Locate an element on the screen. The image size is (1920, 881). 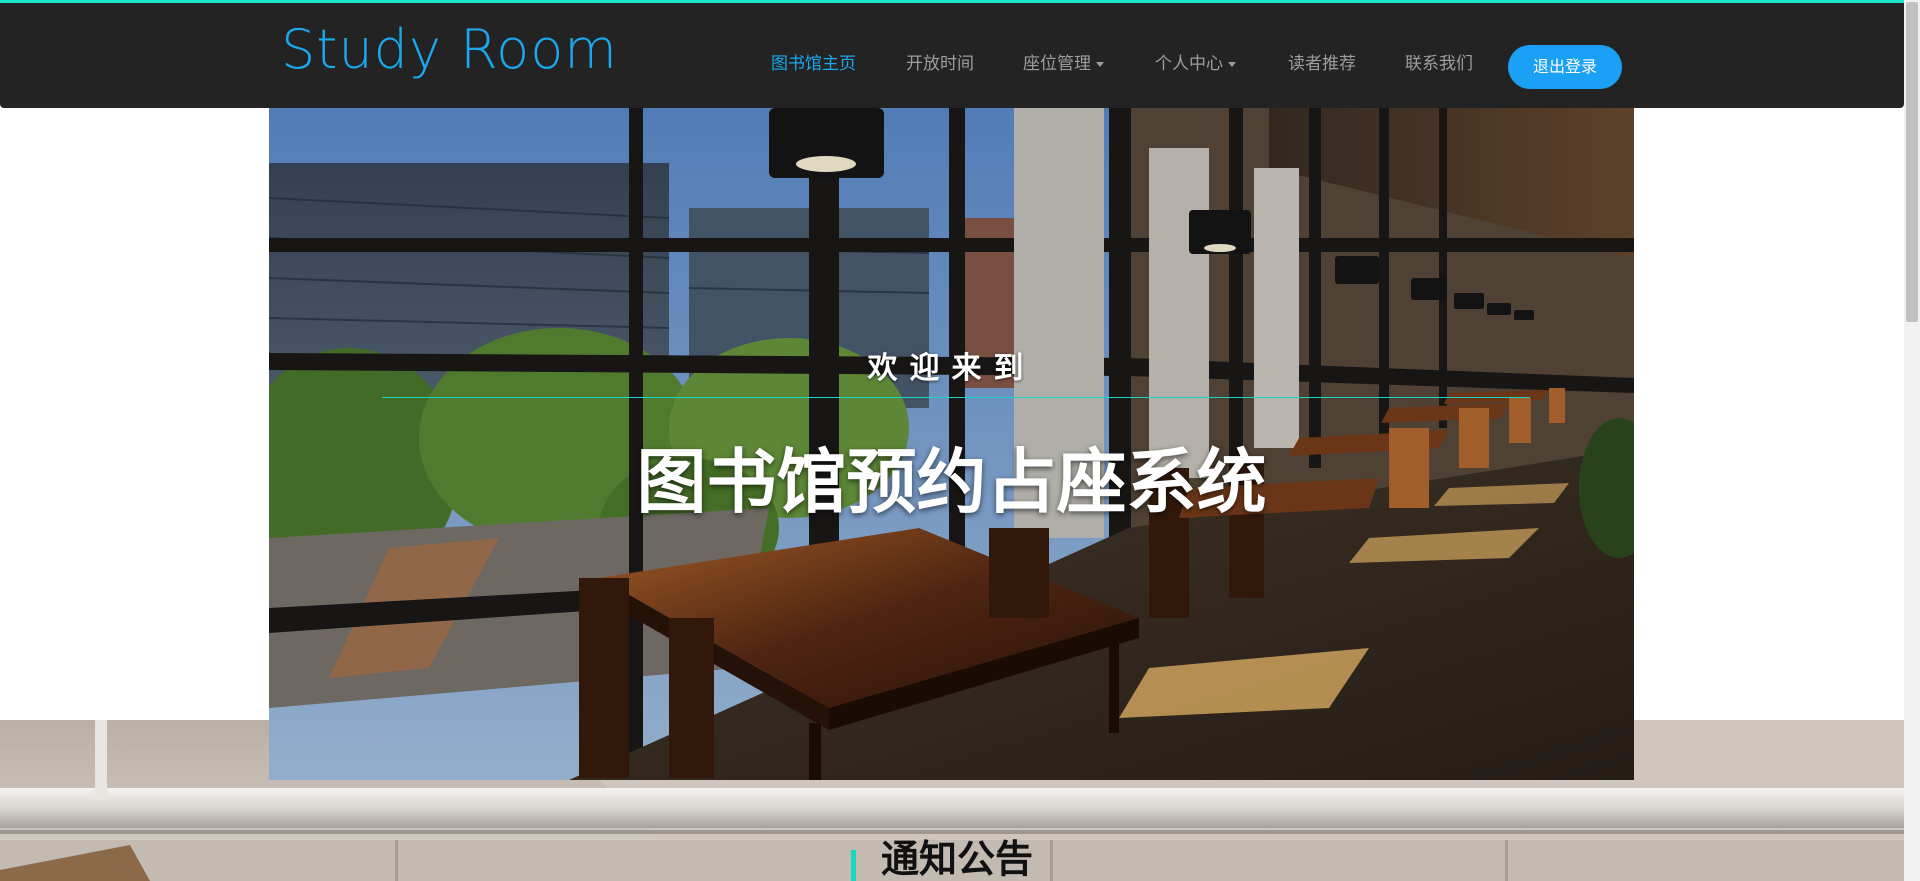
nav-item-seat-management: 座位管理 is located at coordinates (1063, 64).